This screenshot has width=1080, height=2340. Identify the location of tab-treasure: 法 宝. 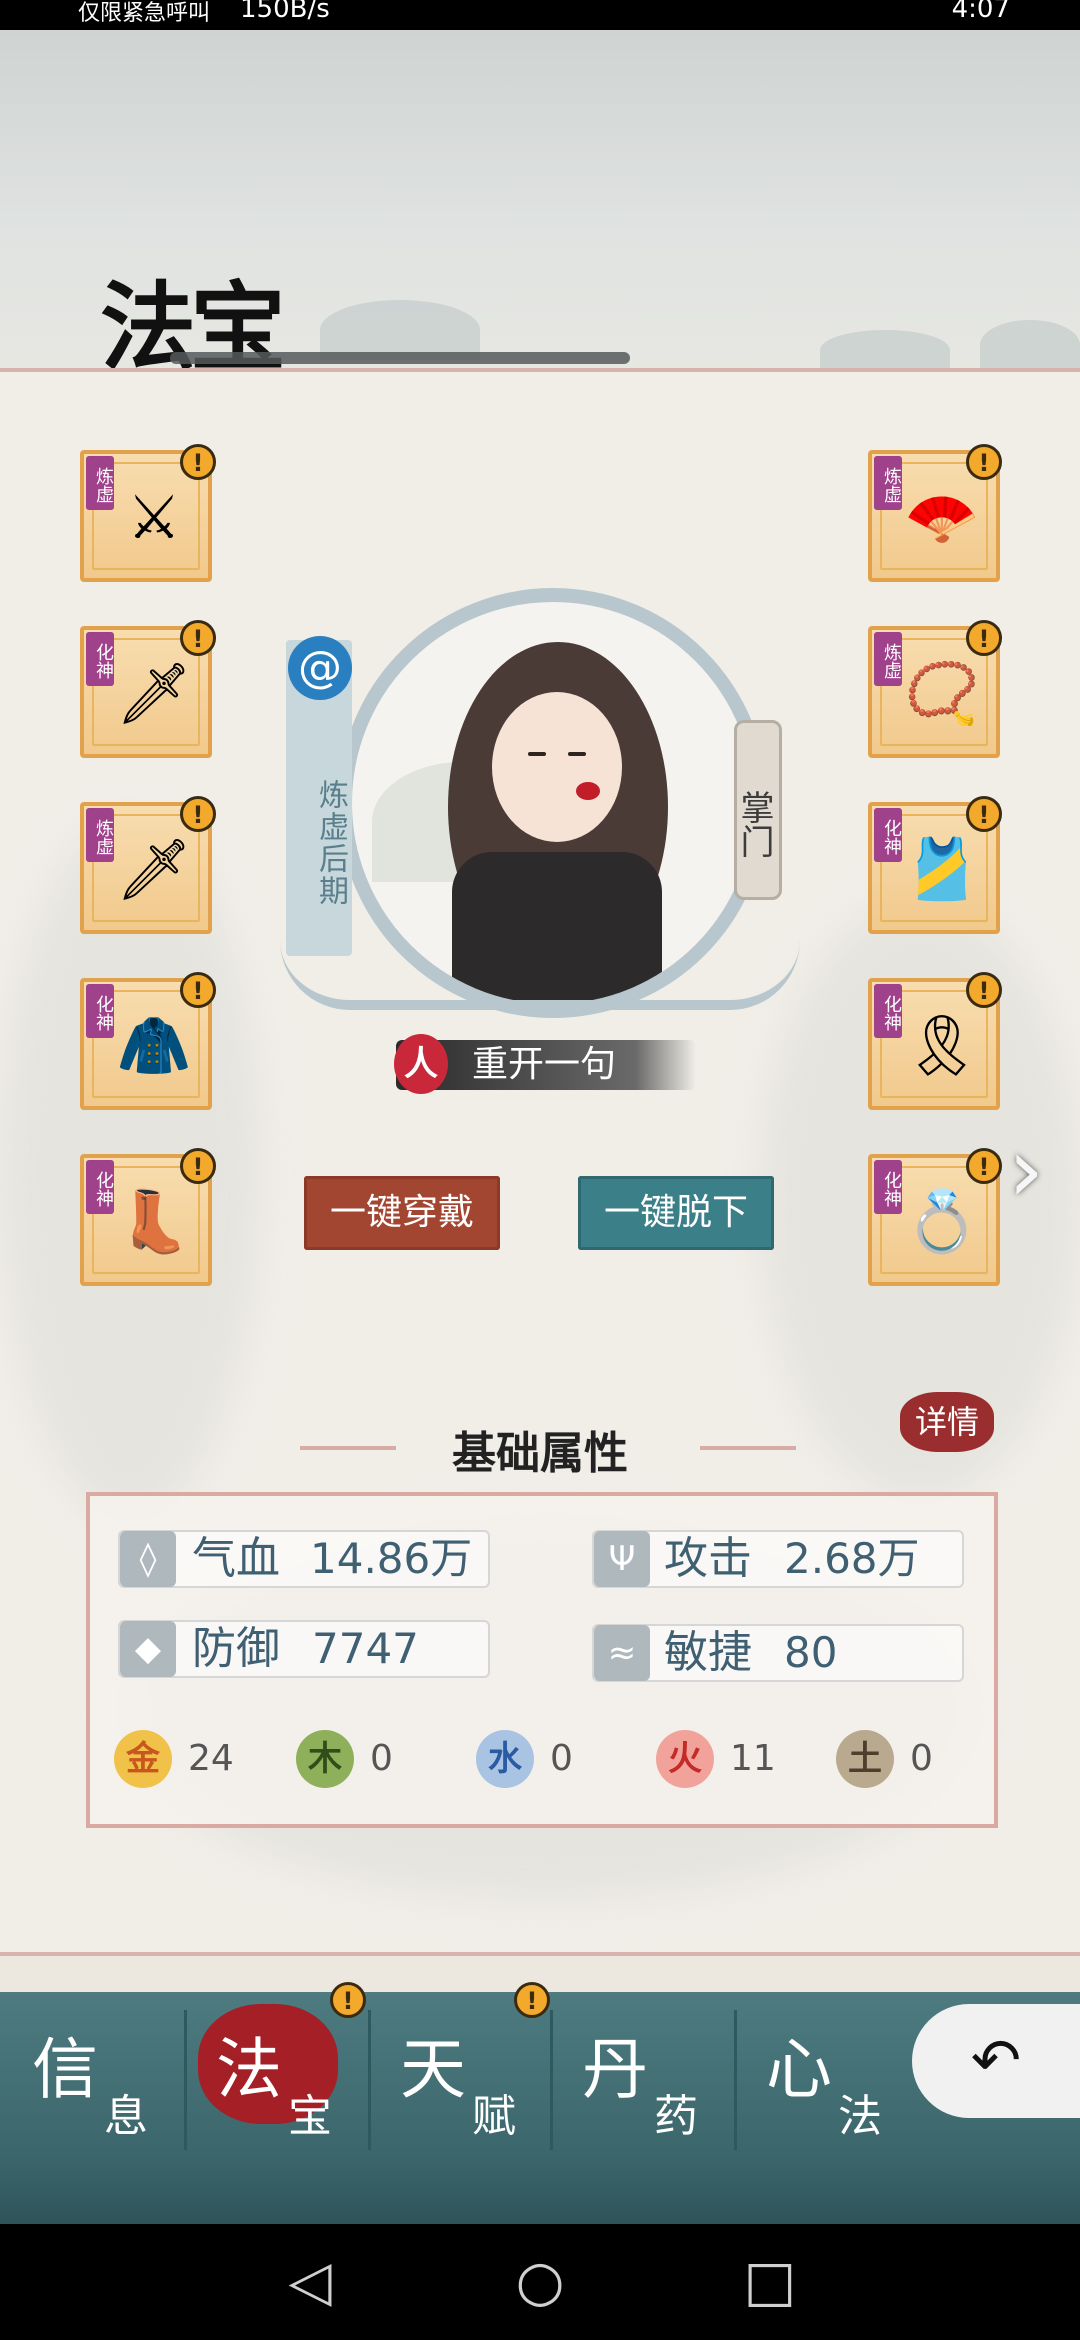
(274, 2080).